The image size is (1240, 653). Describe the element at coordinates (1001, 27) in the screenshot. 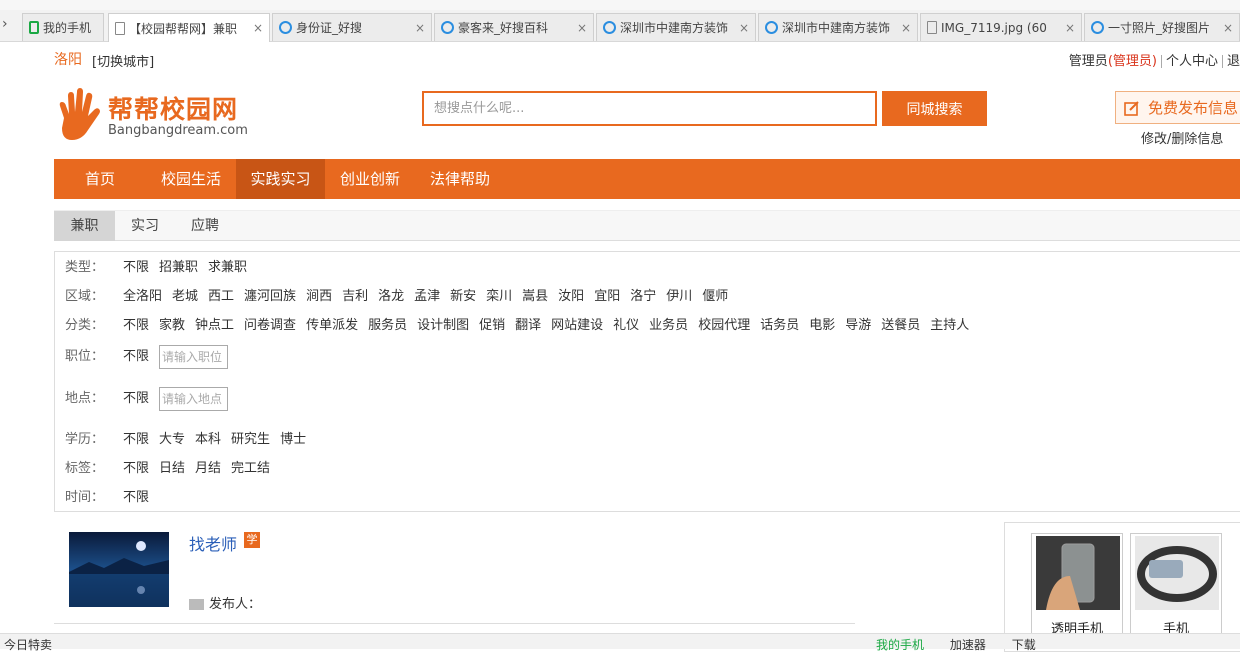

I see `browser-tab-img: IMG_7119.jpg (60 ×` at that location.